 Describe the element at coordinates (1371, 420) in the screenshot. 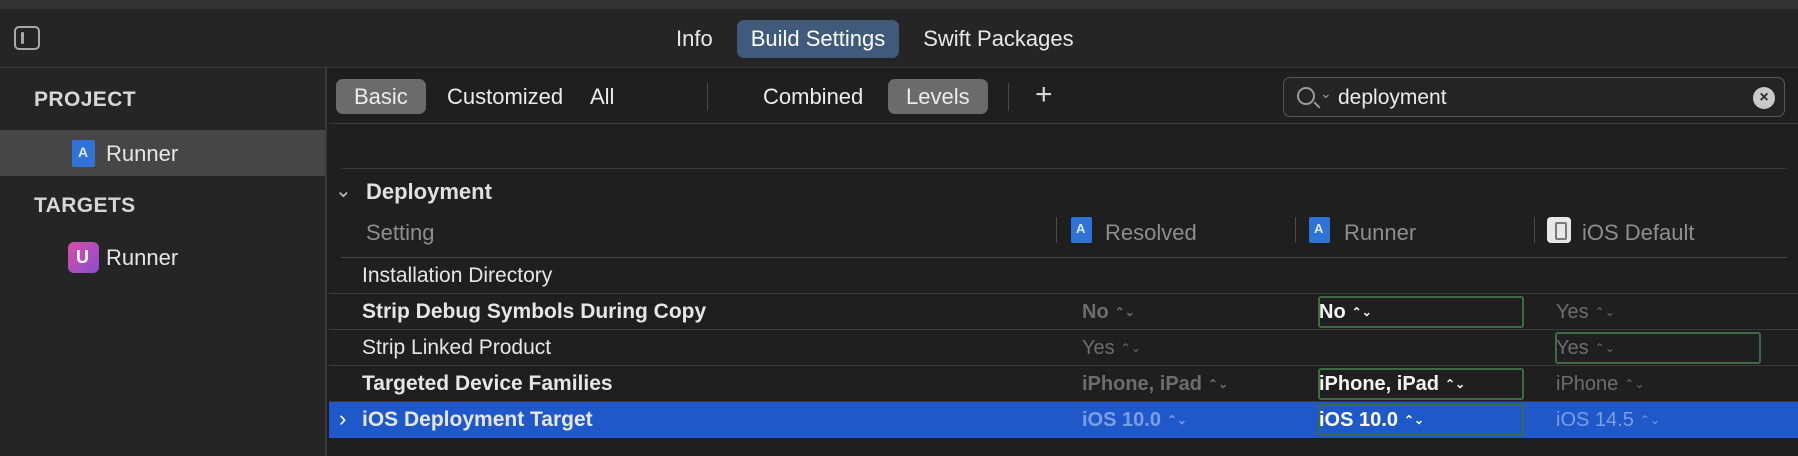

I see `runner-value-popup: iOS 10.0 ⌃⌄` at that location.